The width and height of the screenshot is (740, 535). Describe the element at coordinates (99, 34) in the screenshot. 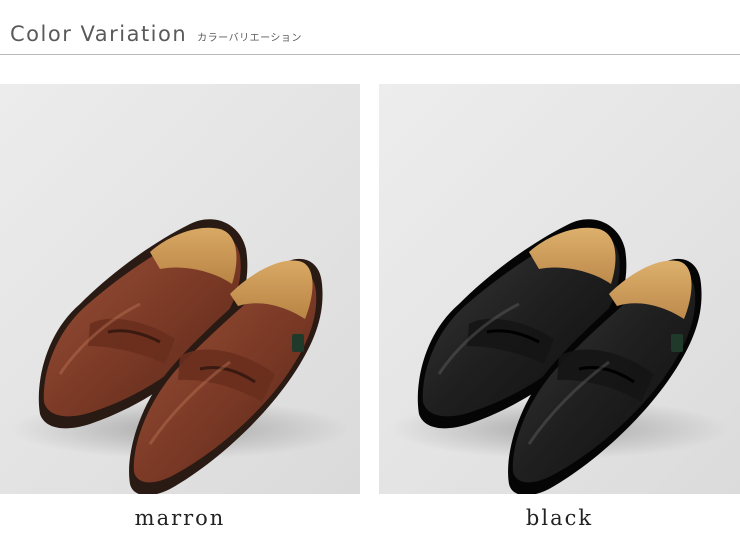

I see `section-title: Color Variation` at that location.